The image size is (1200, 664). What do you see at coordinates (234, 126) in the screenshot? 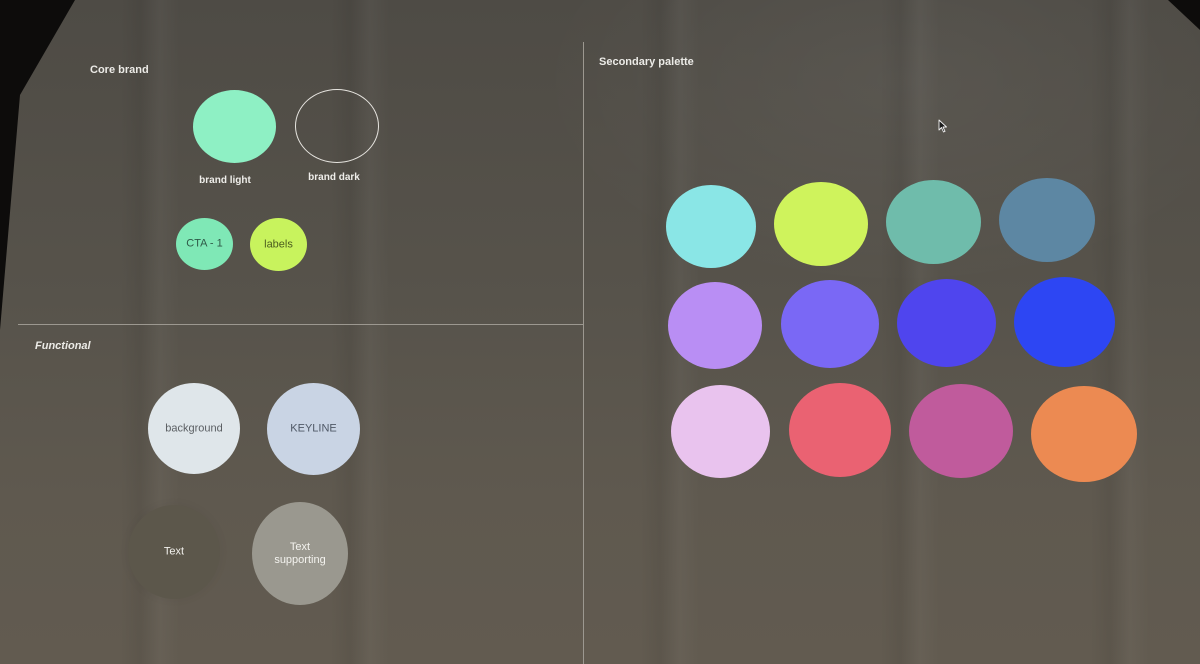
I see `brand-light-swatch` at bounding box center [234, 126].